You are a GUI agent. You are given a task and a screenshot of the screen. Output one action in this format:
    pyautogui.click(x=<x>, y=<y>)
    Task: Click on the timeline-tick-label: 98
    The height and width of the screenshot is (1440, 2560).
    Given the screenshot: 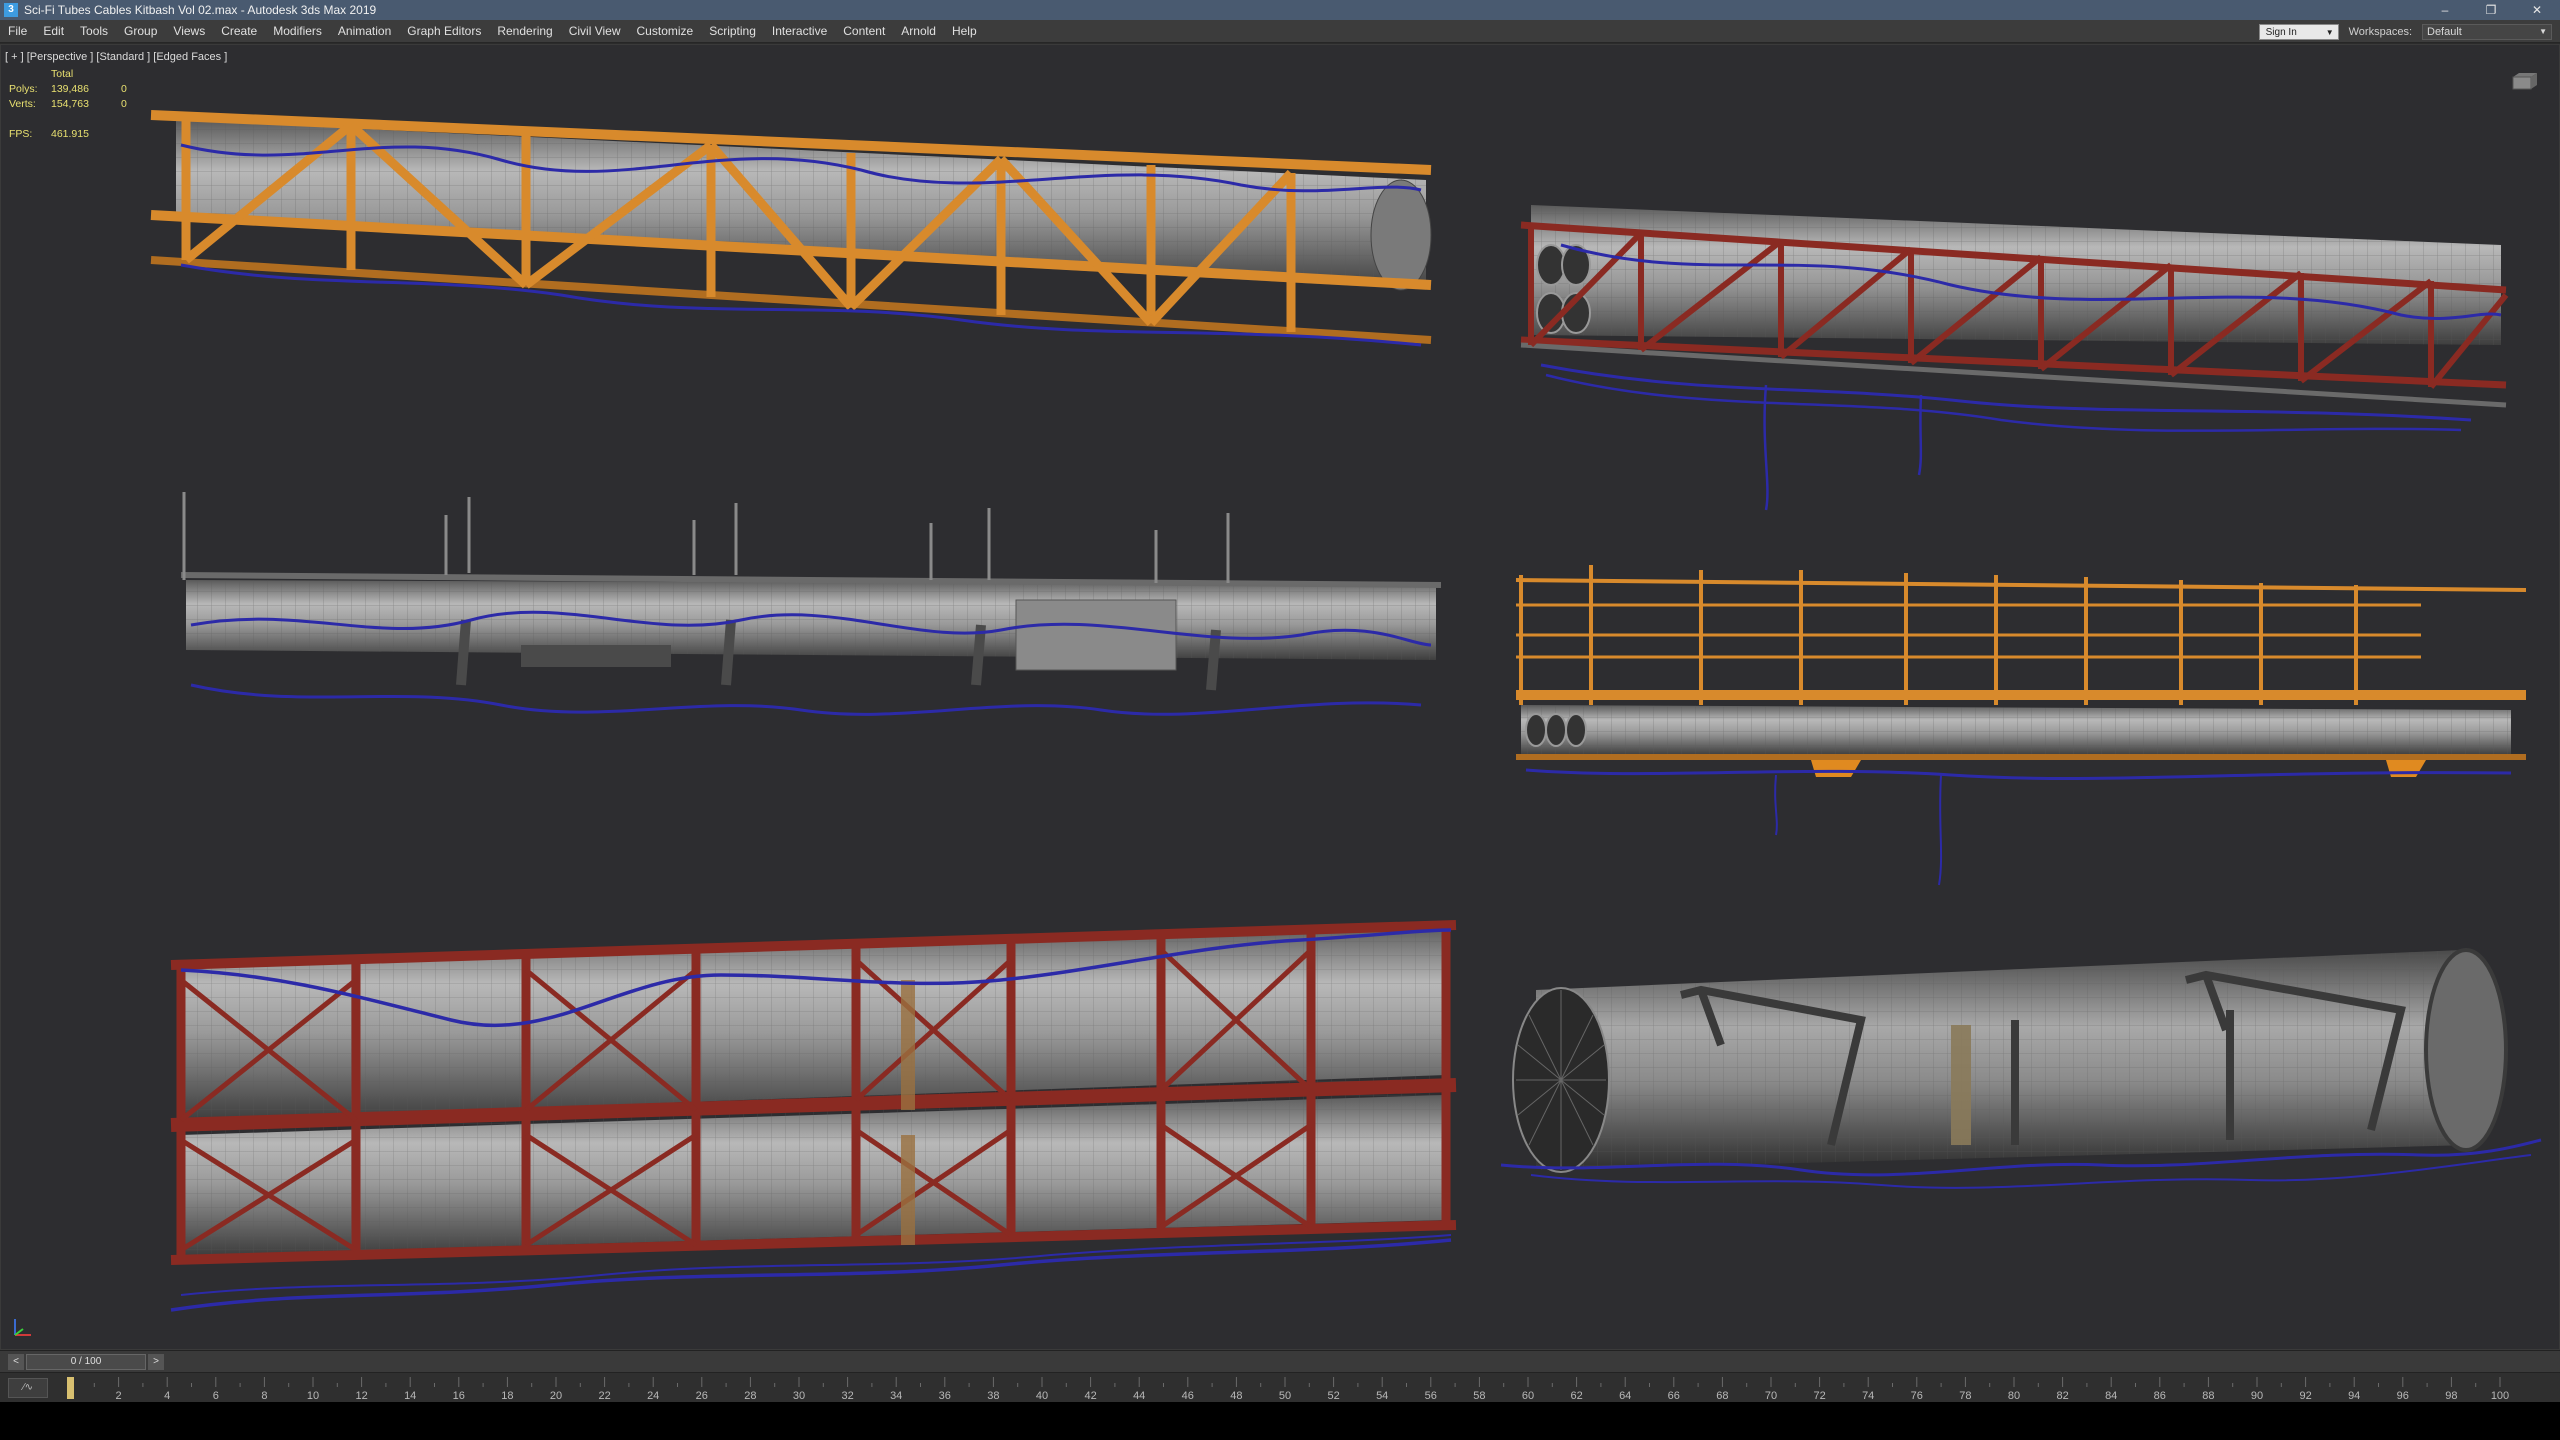 What is the action you would take?
    pyautogui.click(x=2451, y=1396)
    